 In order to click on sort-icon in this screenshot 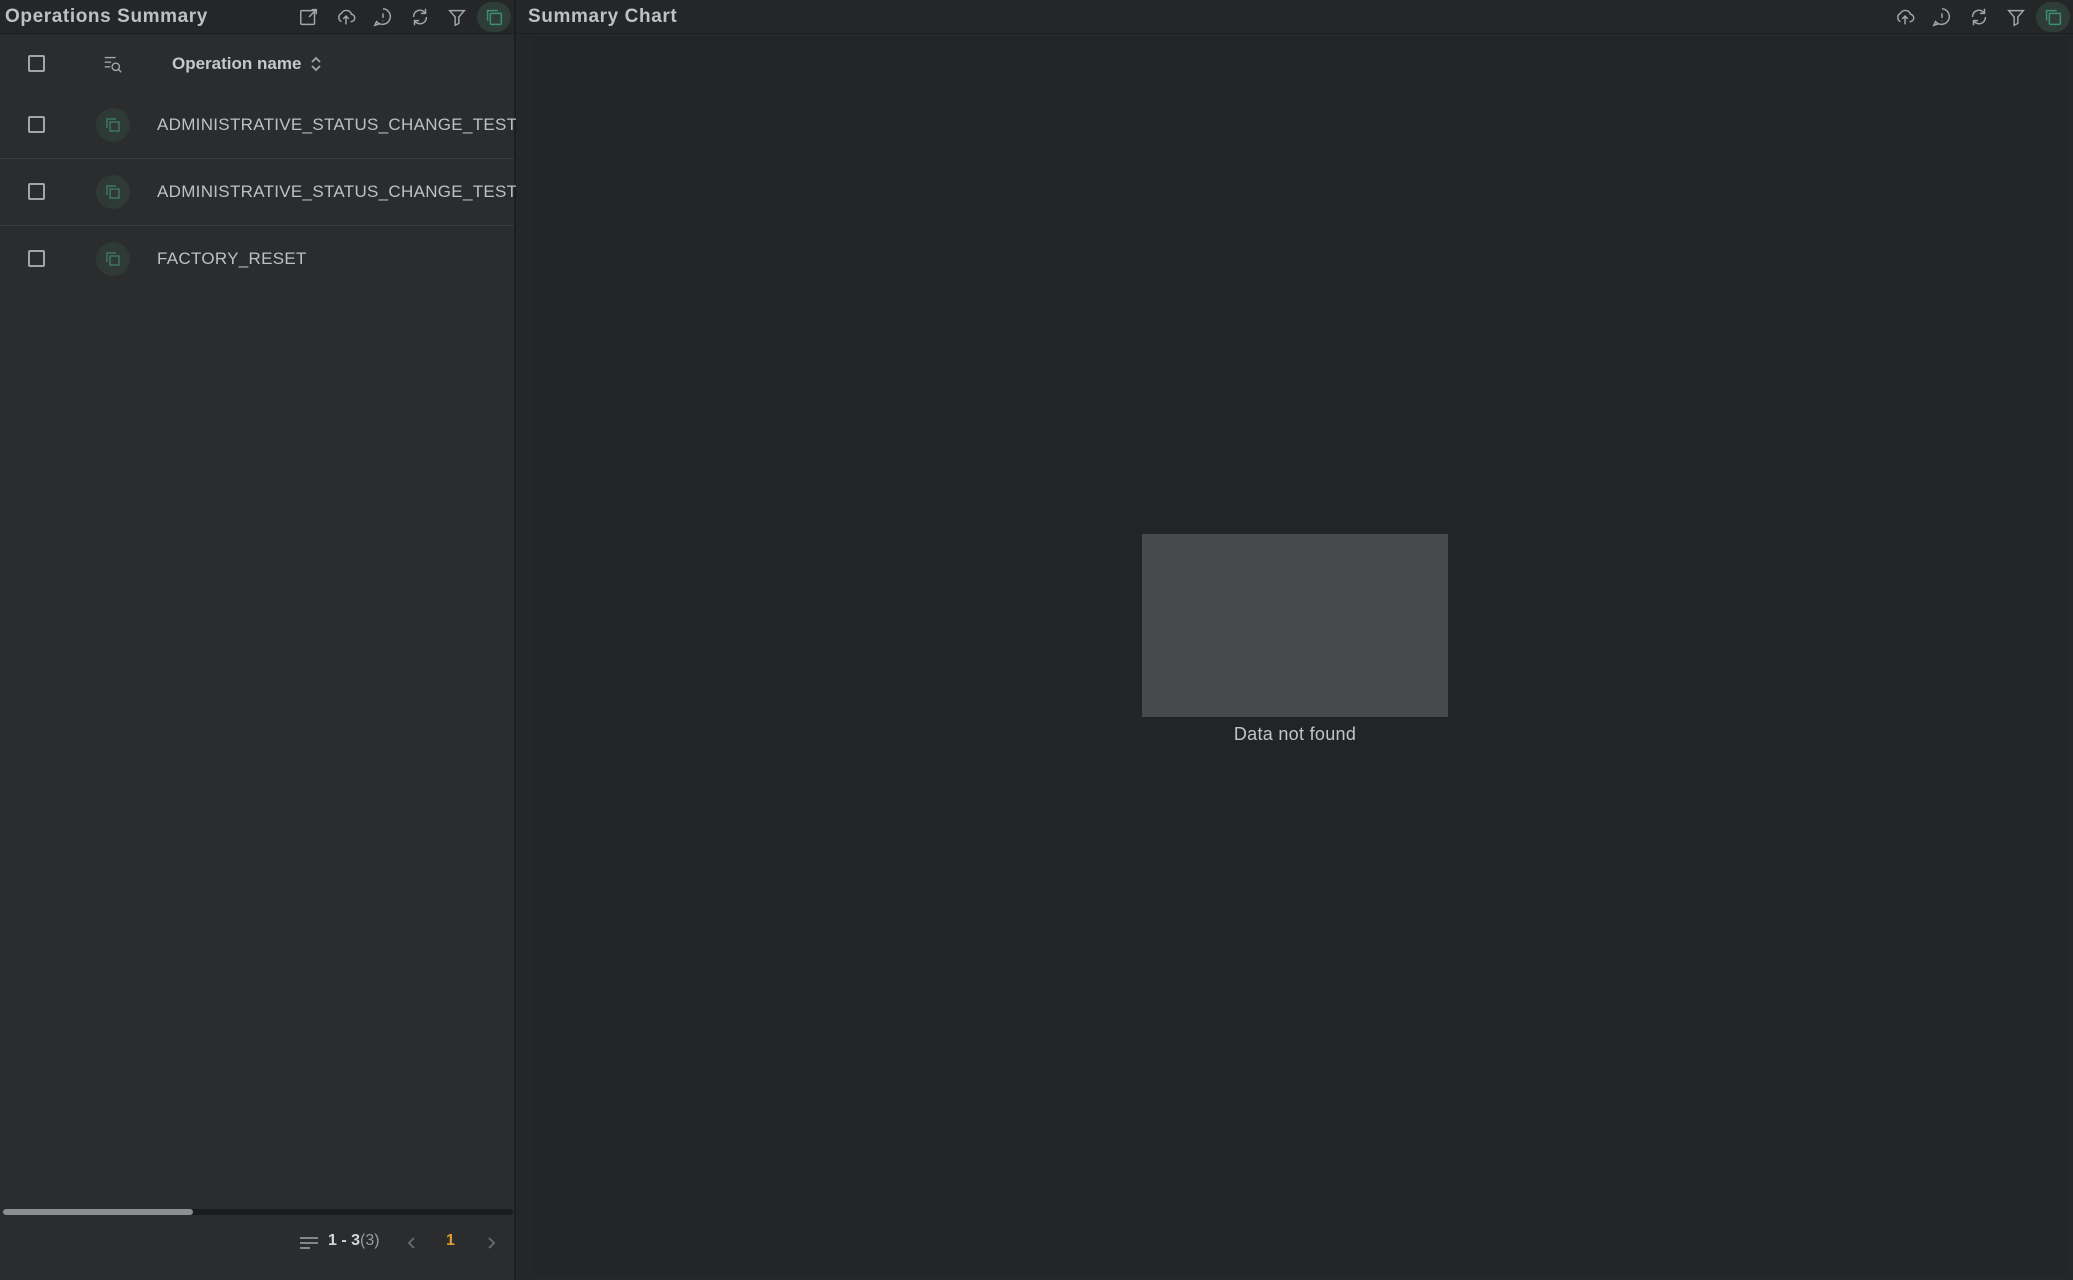, I will do `click(316, 64)`.